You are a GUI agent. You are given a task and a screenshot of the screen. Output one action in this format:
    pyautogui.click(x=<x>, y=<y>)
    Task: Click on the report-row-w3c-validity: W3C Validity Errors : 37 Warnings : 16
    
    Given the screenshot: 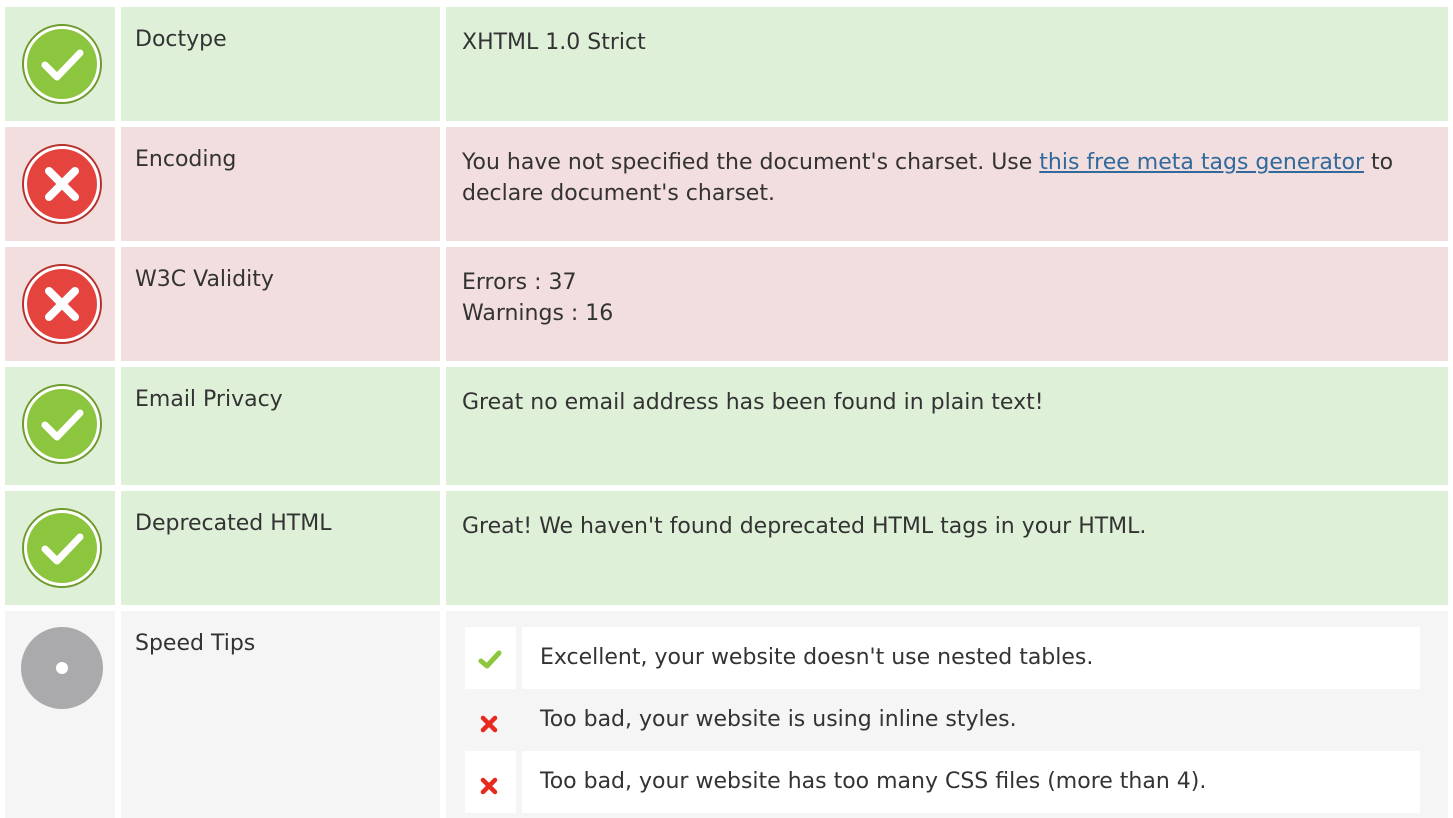 What is the action you would take?
    pyautogui.click(x=726, y=304)
    